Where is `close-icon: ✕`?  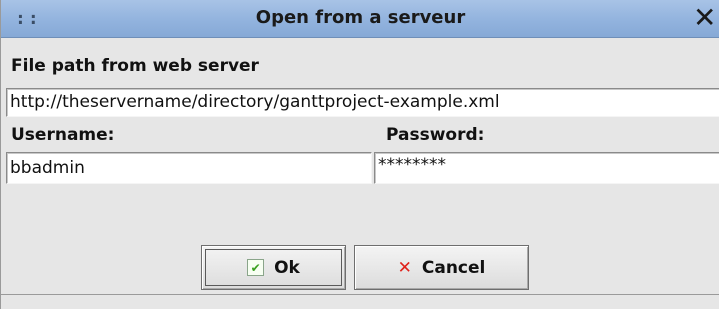
close-icon: ✕ is located at coordinates (706, 18).